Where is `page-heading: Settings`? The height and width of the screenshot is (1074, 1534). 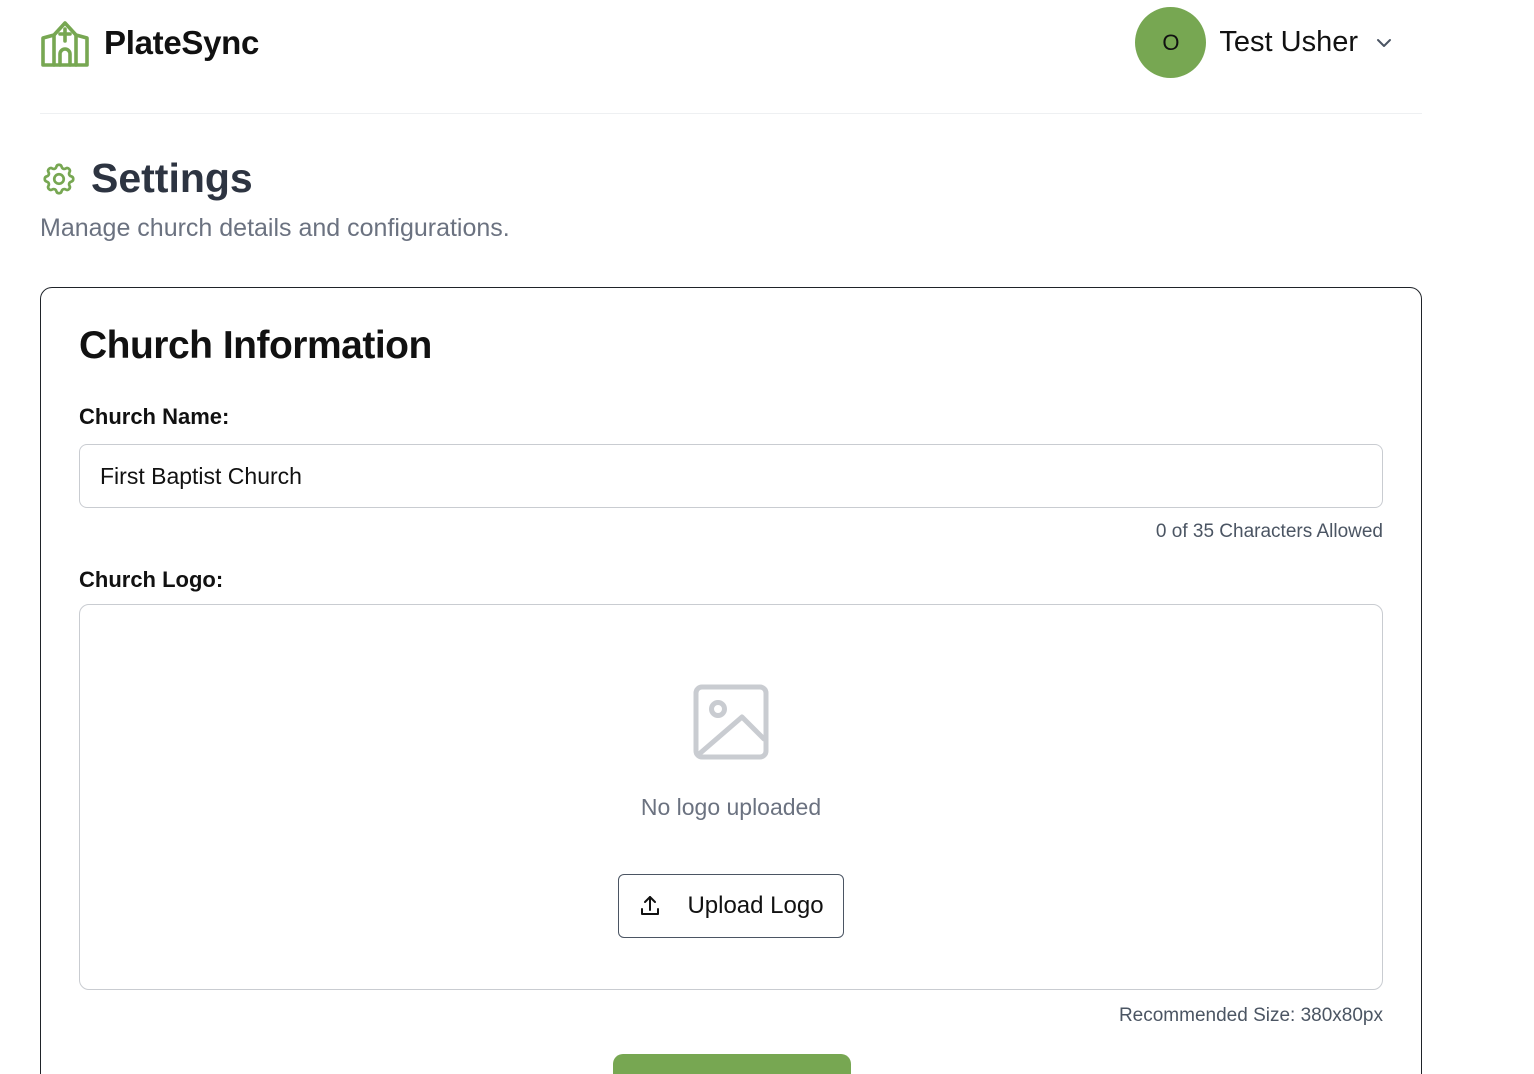
page-heading: Settings is located at coordinates (146, 178).